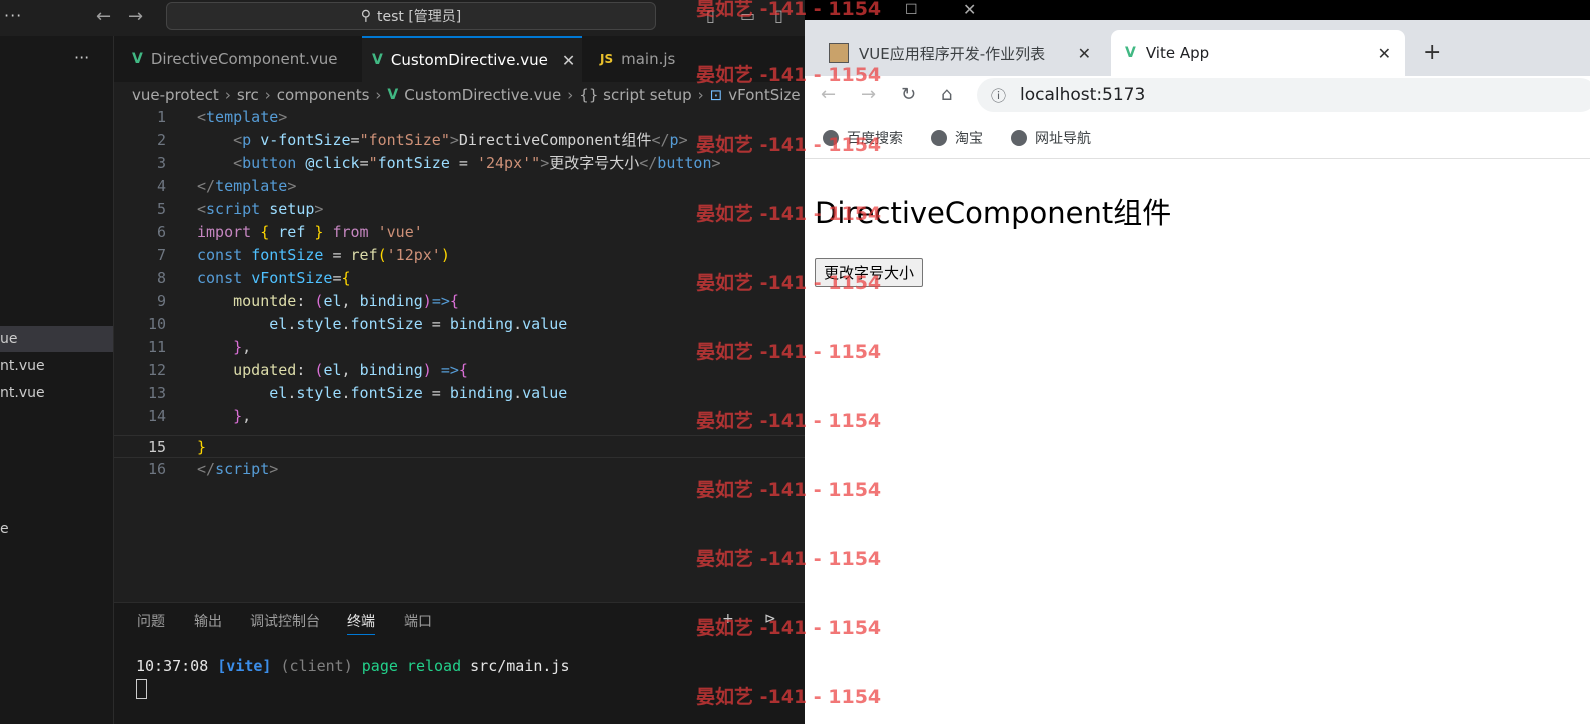  I want to click on maximize-icon: ☐, so click(911, 10).